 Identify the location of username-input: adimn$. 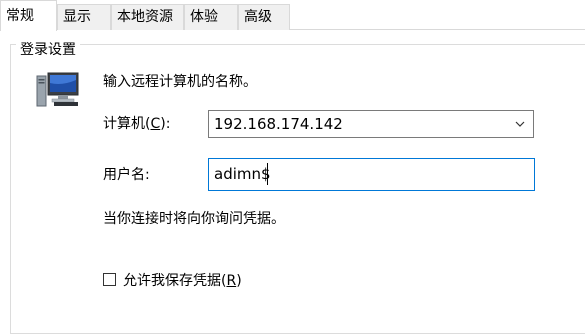
(371, 174).